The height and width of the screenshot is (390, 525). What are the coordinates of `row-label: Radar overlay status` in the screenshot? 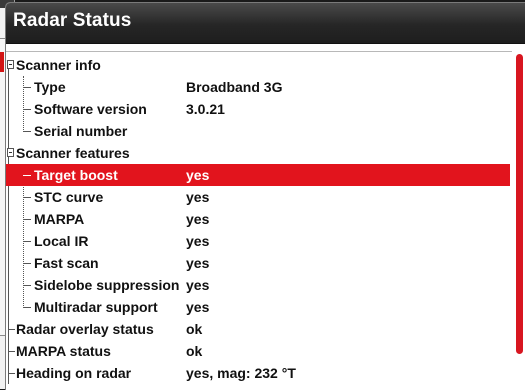 It's located at (85, 329).